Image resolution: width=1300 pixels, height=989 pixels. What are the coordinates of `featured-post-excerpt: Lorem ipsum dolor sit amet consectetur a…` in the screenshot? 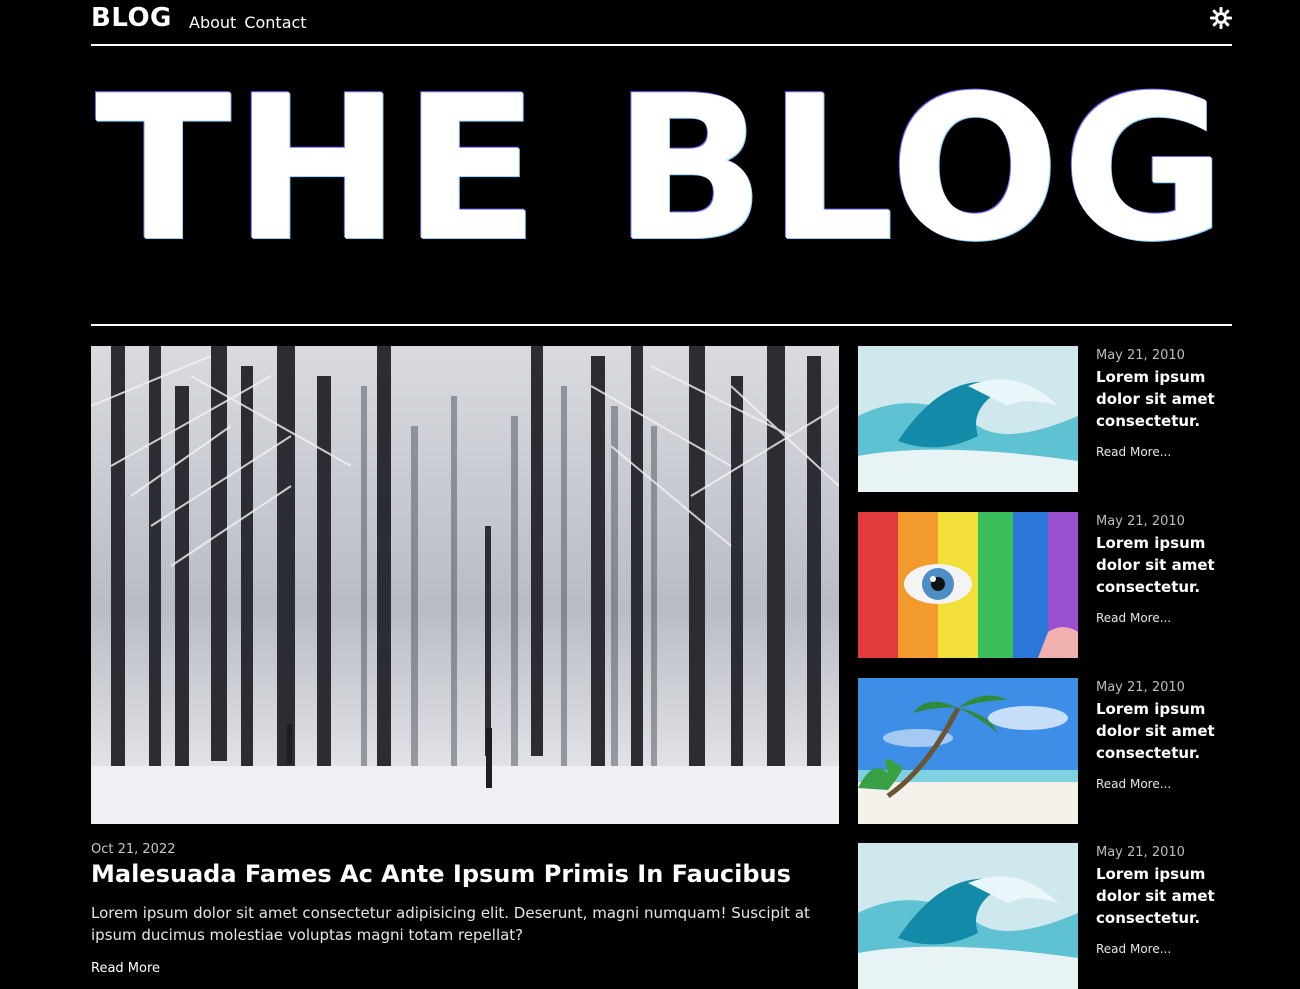 It's located at (450, 924).